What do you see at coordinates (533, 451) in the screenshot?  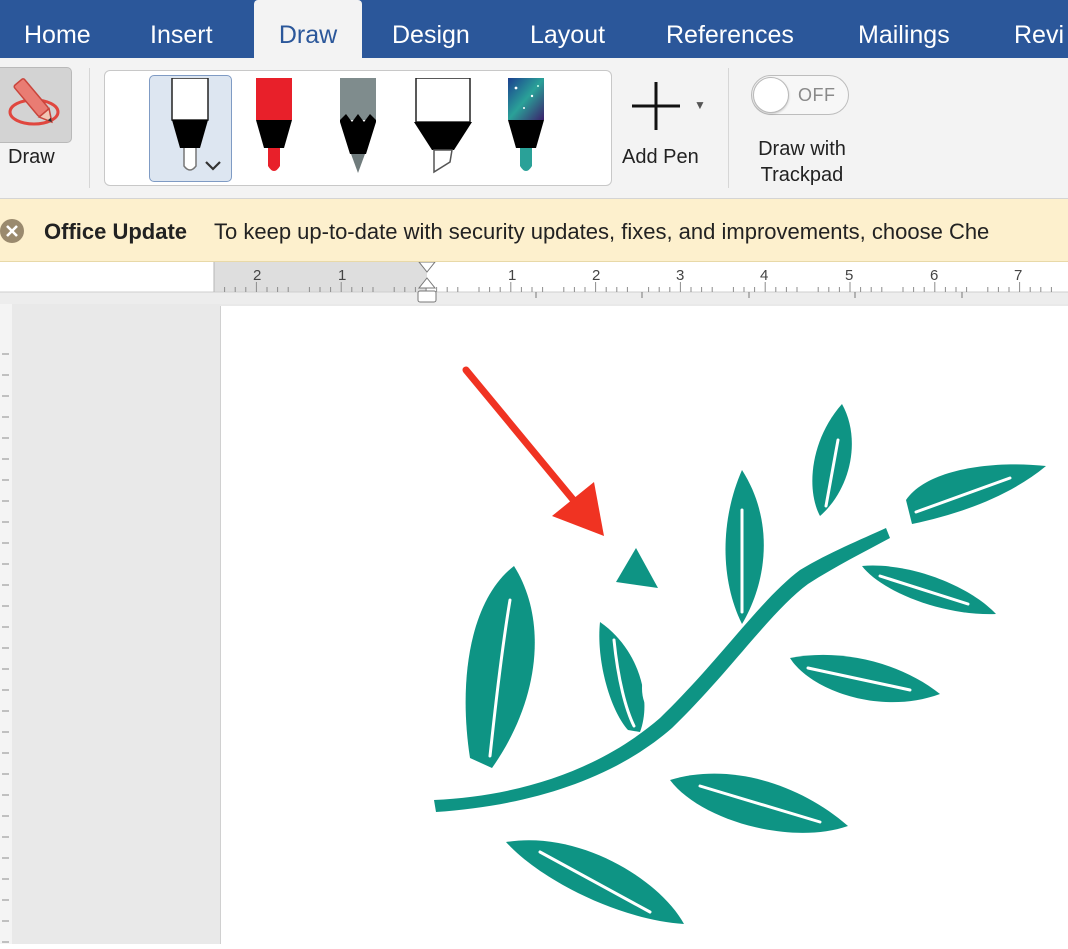 I see `red-arrow-icon` at bounding box center [533, 451].